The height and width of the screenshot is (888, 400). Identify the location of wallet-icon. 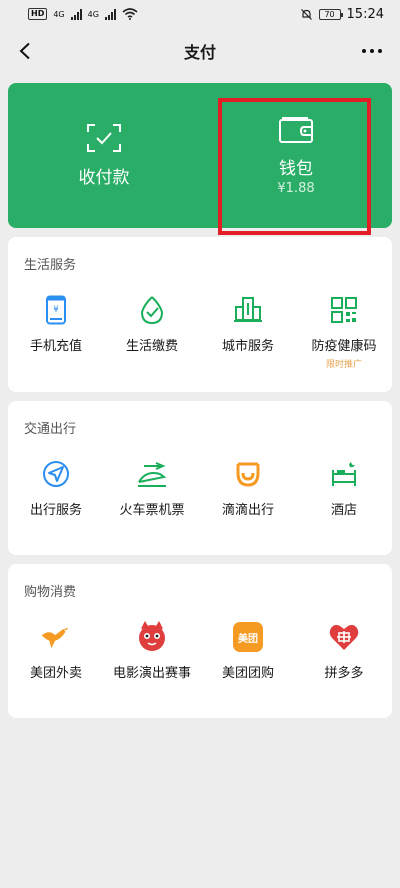
(296, 129).